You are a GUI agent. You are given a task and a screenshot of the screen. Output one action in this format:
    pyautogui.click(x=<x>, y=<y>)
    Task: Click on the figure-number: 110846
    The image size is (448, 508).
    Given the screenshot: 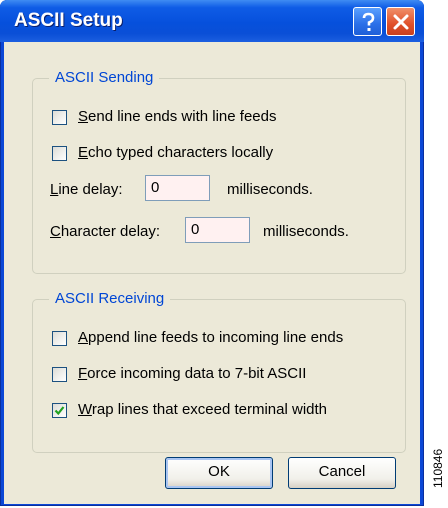 What is the action you would take?
    pyautogui.click(x=438, y=468)
    